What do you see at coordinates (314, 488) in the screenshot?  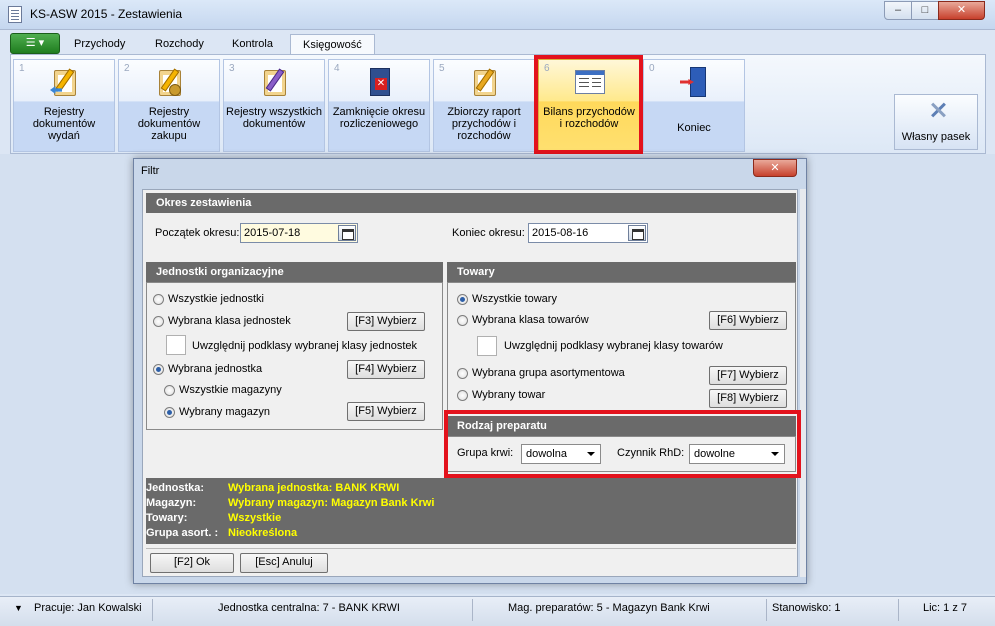 I see `summary-value: Wybrana jednostka: BANK KRWI` at bounding box center [314, 488].